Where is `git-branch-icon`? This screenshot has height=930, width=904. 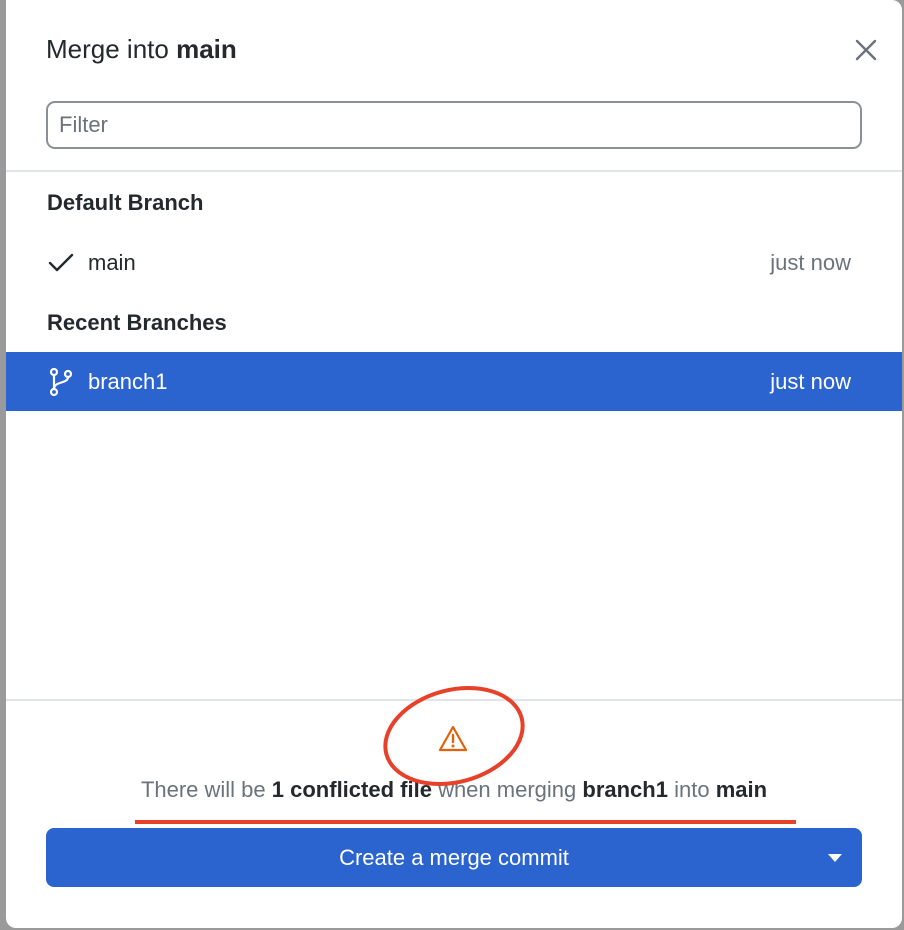
git-branch-icon is located at coordinates (63, 382).